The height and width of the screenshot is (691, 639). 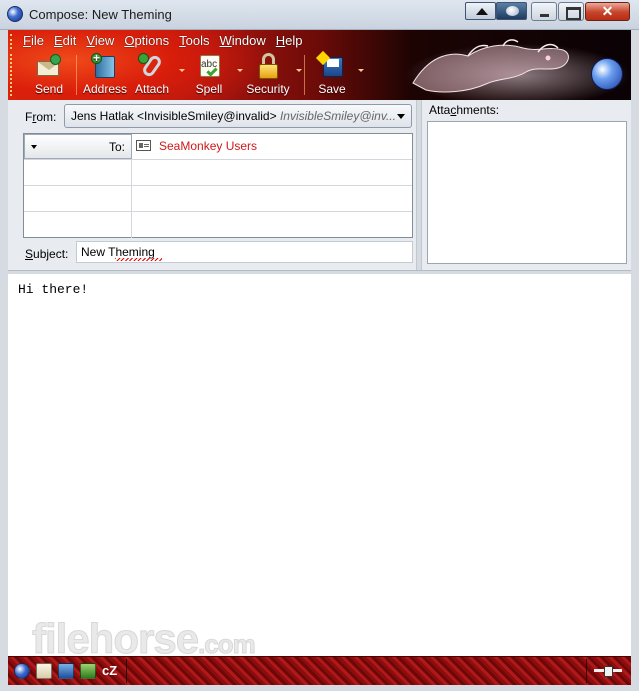 What do you see at coordinates (490, 66) in the screenshot?
I see `dragon-theme-image` at bounding box center [490, 66].